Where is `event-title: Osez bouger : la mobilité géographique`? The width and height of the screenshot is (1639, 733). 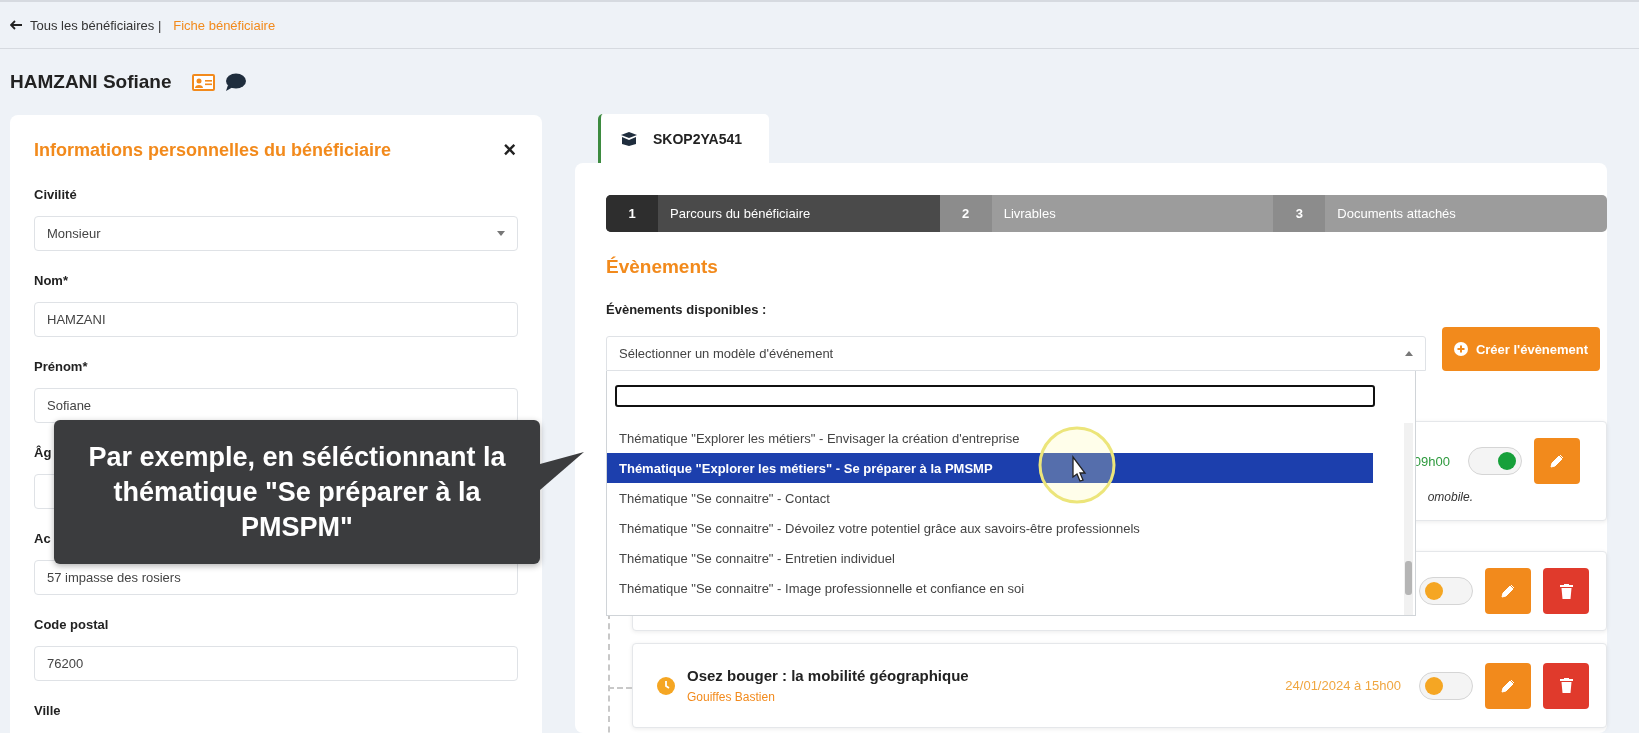 event-title: Osez bouger : la mobilité géographique is located at coordinates (828, 675).